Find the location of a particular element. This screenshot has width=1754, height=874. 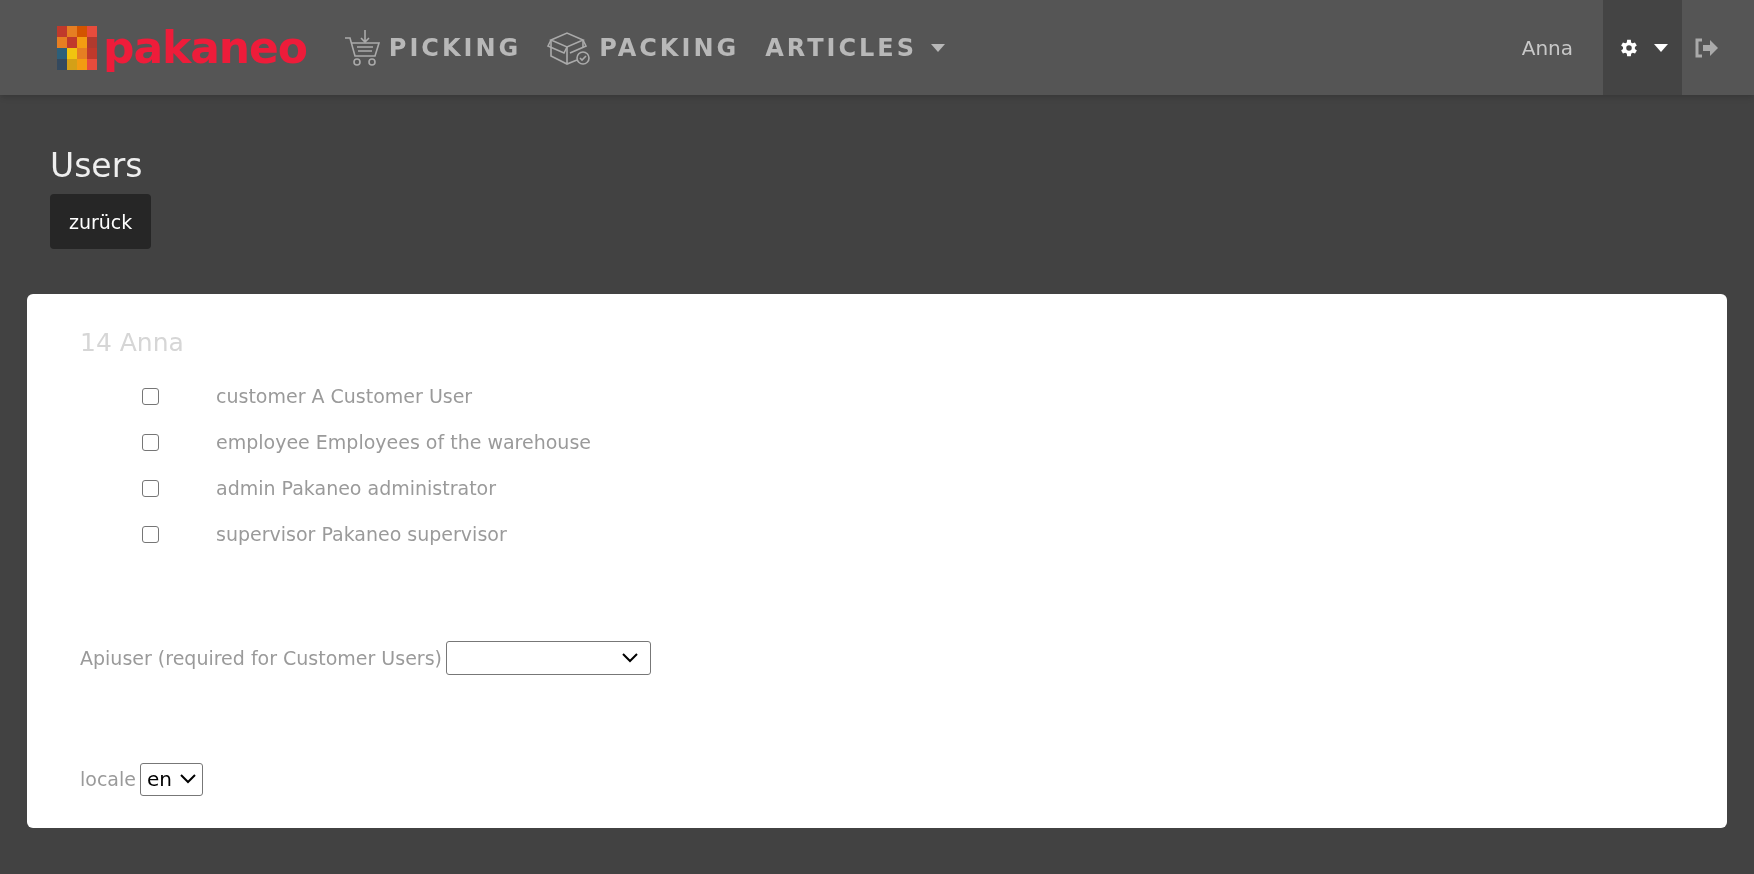

locale-select: en is located at coordinates (171, 779).